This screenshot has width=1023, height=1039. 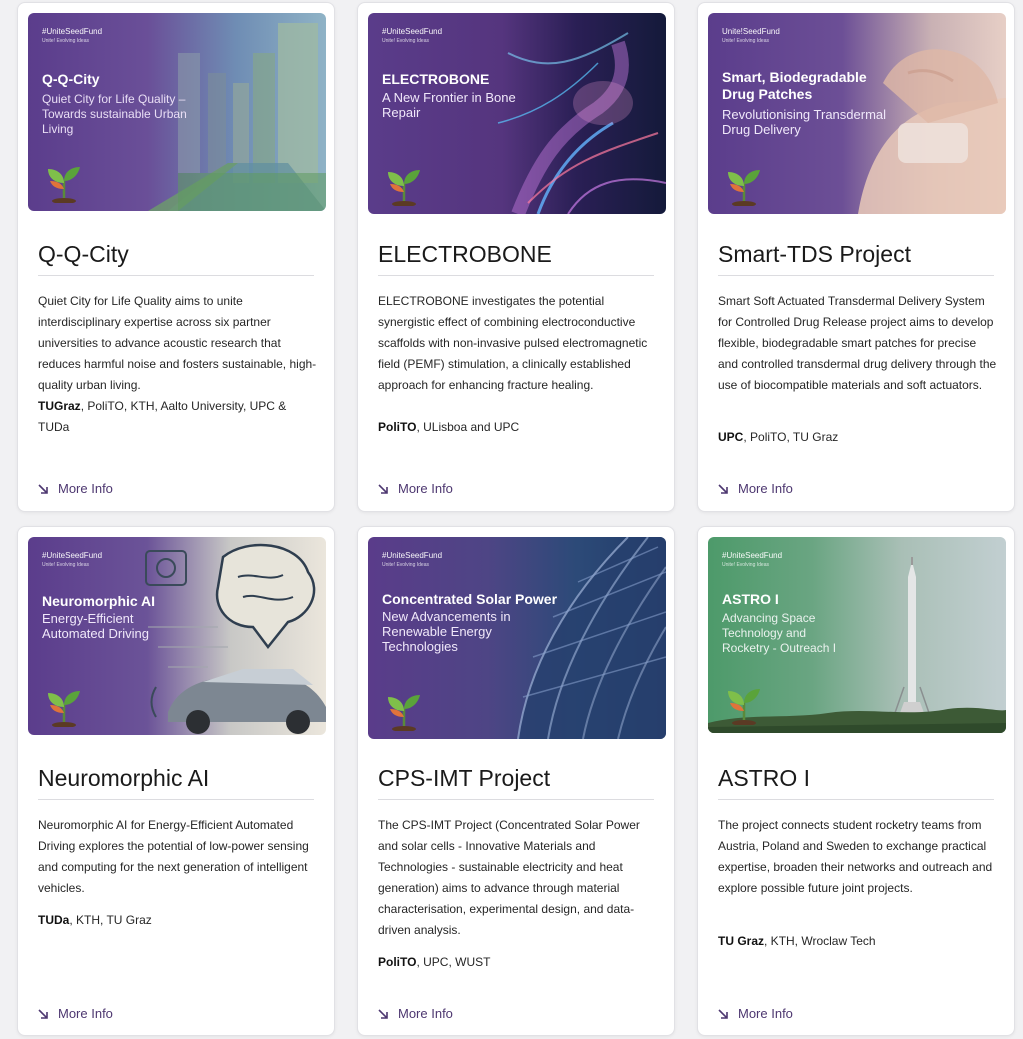 I want to click on thumb-title: ELECTROBONE, so click(x=436, y=79).